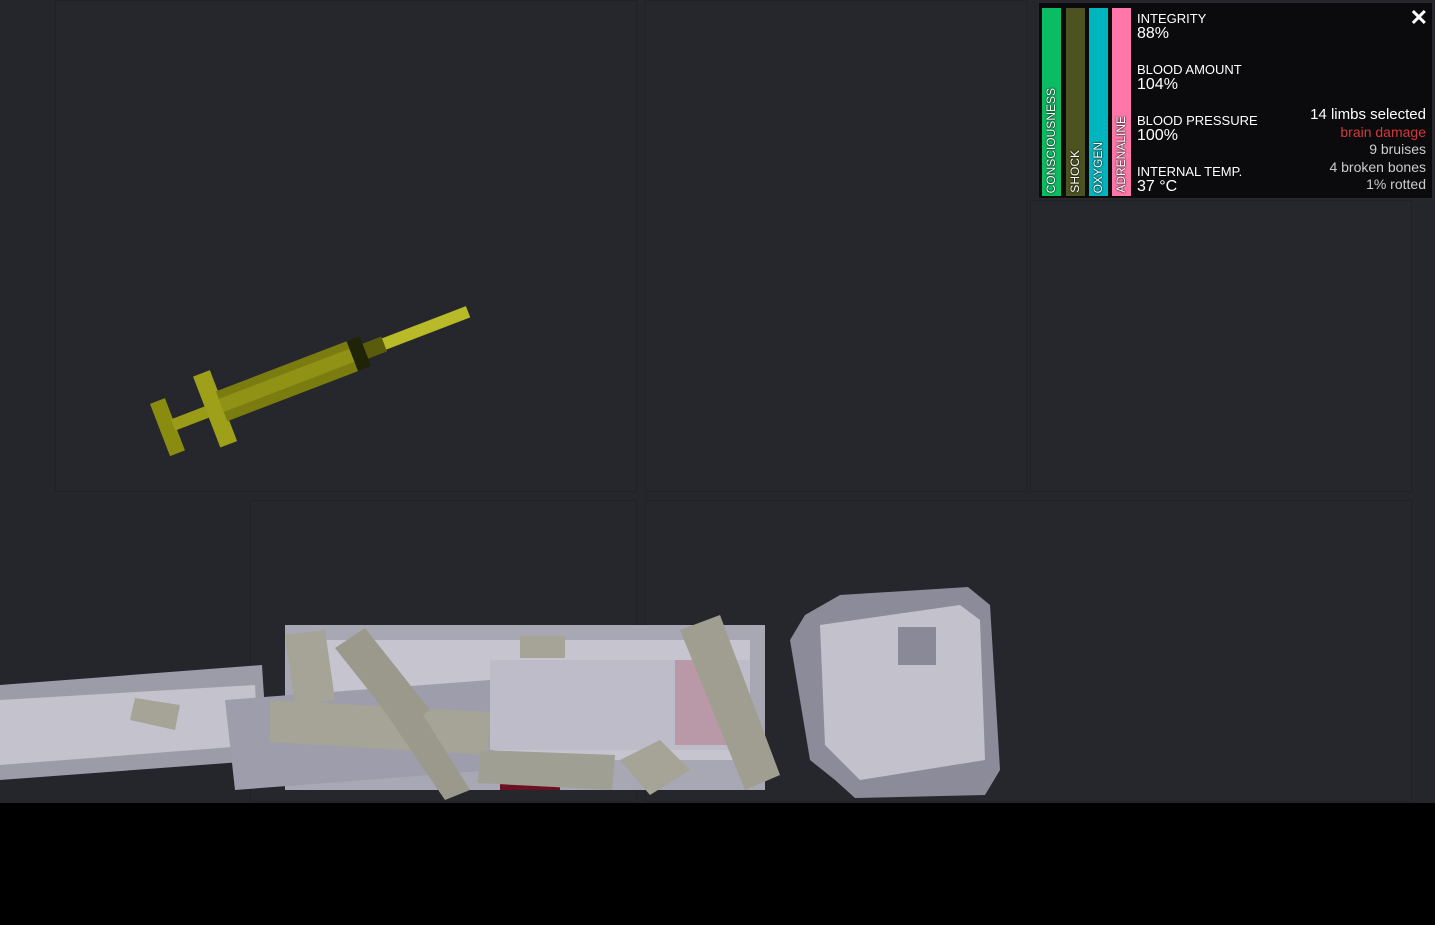 Image resolution: width=1435 pixels, height=925 pixels. Describe the element at coordinates (313, 370) in the screenshot. I see `syringe` at that location.